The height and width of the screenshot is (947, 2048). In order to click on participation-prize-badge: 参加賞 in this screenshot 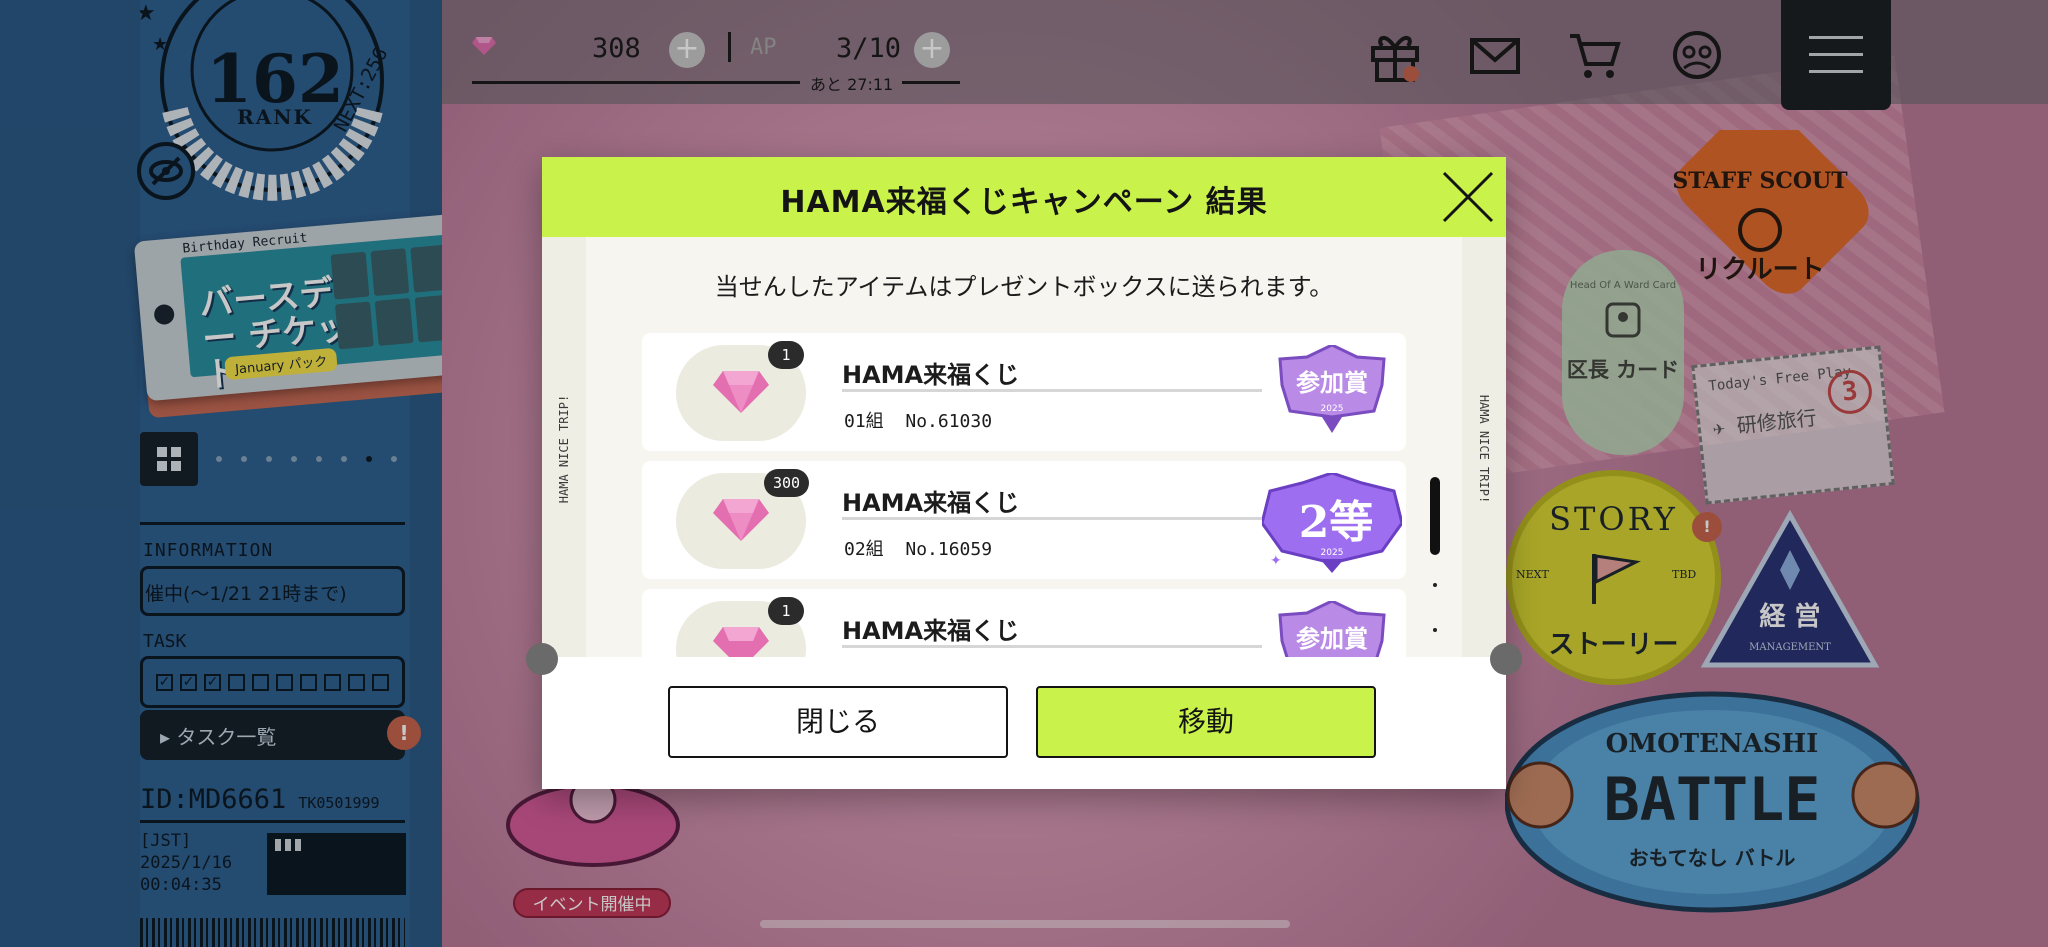, I will do `click(1332, 629)`.